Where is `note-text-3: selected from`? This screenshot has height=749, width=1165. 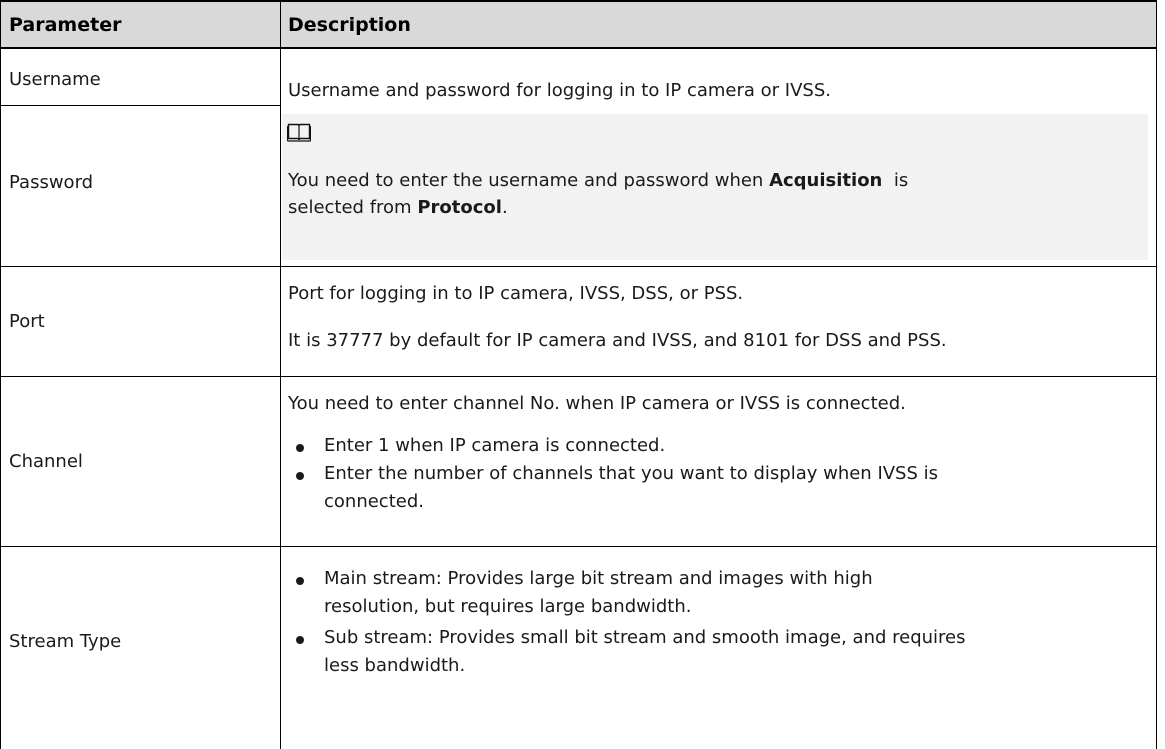 note-text-3: selected from is located at coordinates (353, 207).